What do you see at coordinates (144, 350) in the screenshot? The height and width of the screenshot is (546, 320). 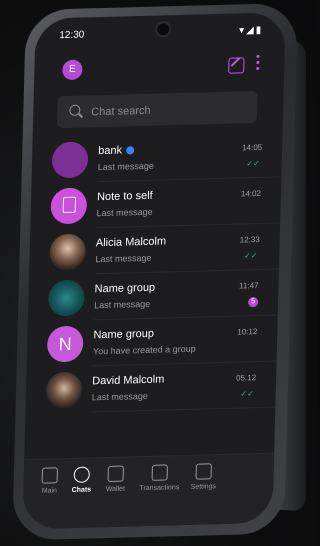 I see `chat-subtitle: You have created a group` at bounding box center [144, 350].